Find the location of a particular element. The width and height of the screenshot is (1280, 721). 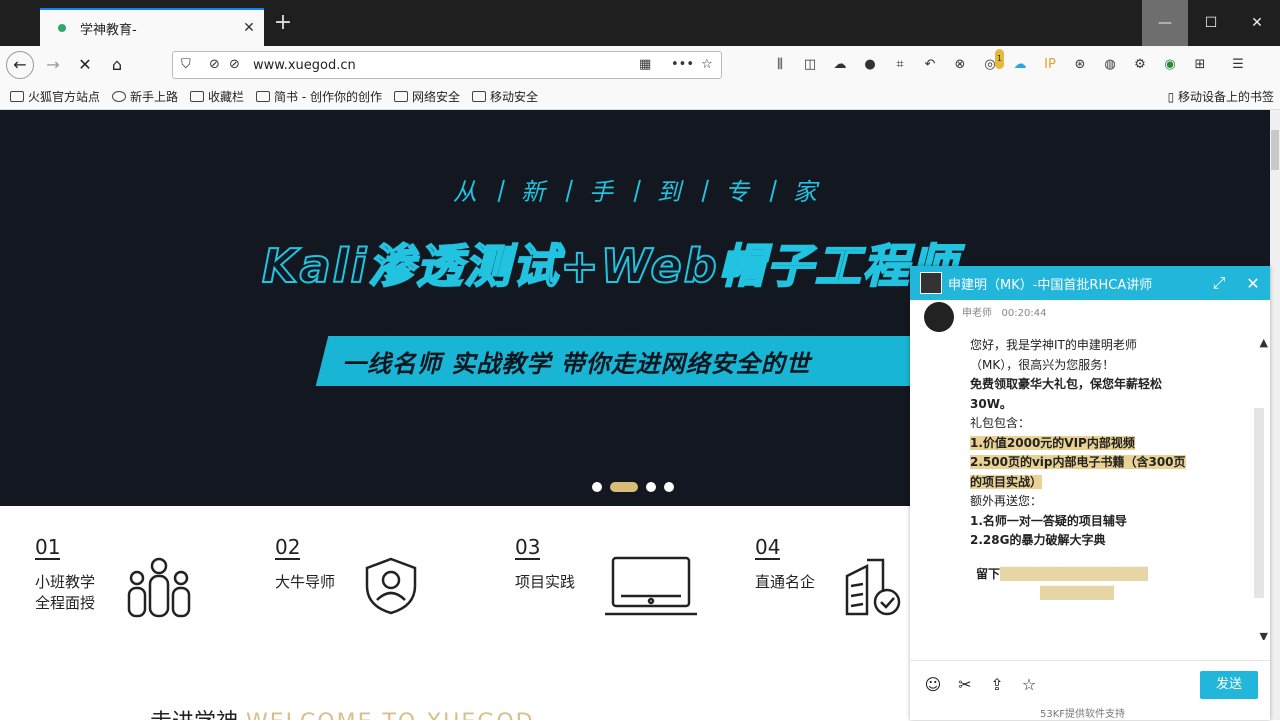

bookmark-item: 移动安全 is located at coordinates (505, 96).